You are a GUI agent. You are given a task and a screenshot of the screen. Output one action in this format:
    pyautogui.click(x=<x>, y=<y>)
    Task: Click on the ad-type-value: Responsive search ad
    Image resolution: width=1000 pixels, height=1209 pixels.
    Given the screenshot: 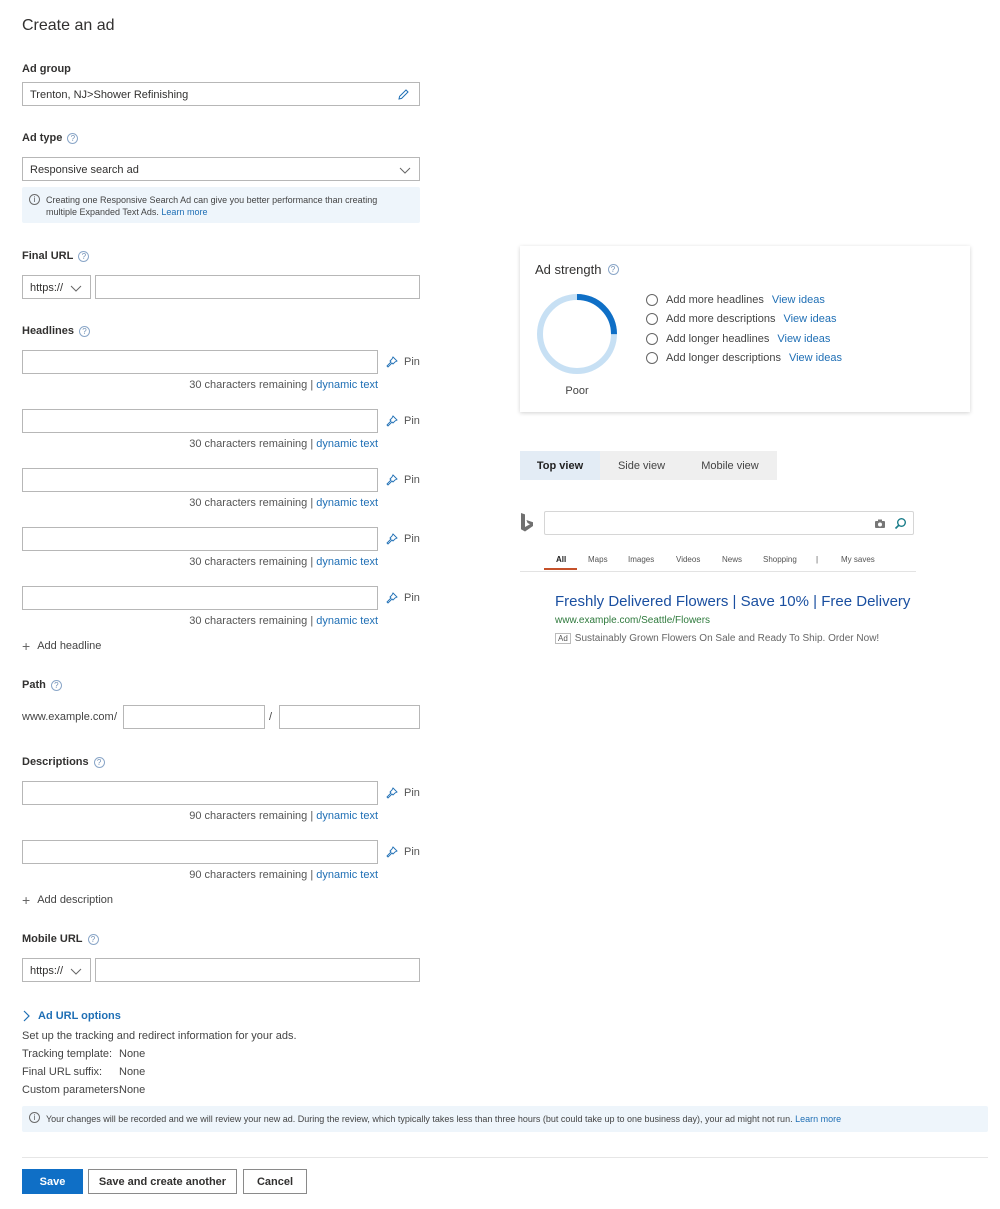 What is the action you would take?
    pyautogui.click(x=84, y=170)
    